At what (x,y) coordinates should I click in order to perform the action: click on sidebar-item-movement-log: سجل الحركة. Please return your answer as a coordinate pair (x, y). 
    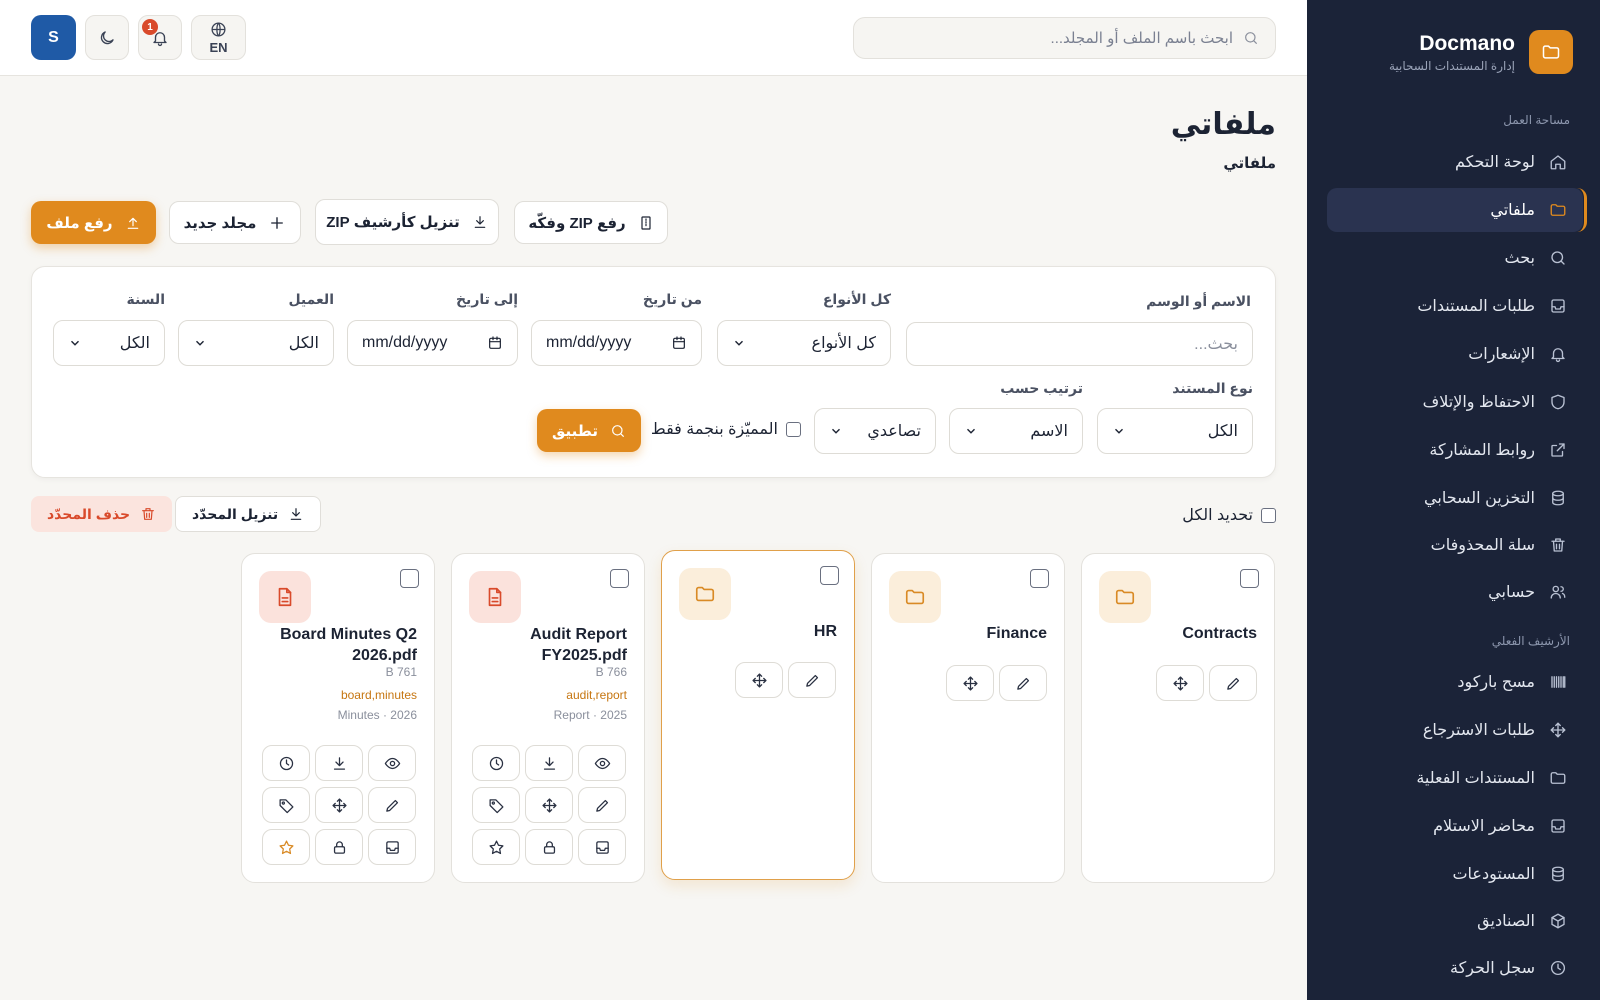
    Looking at the image, I should click on (1455, 968).